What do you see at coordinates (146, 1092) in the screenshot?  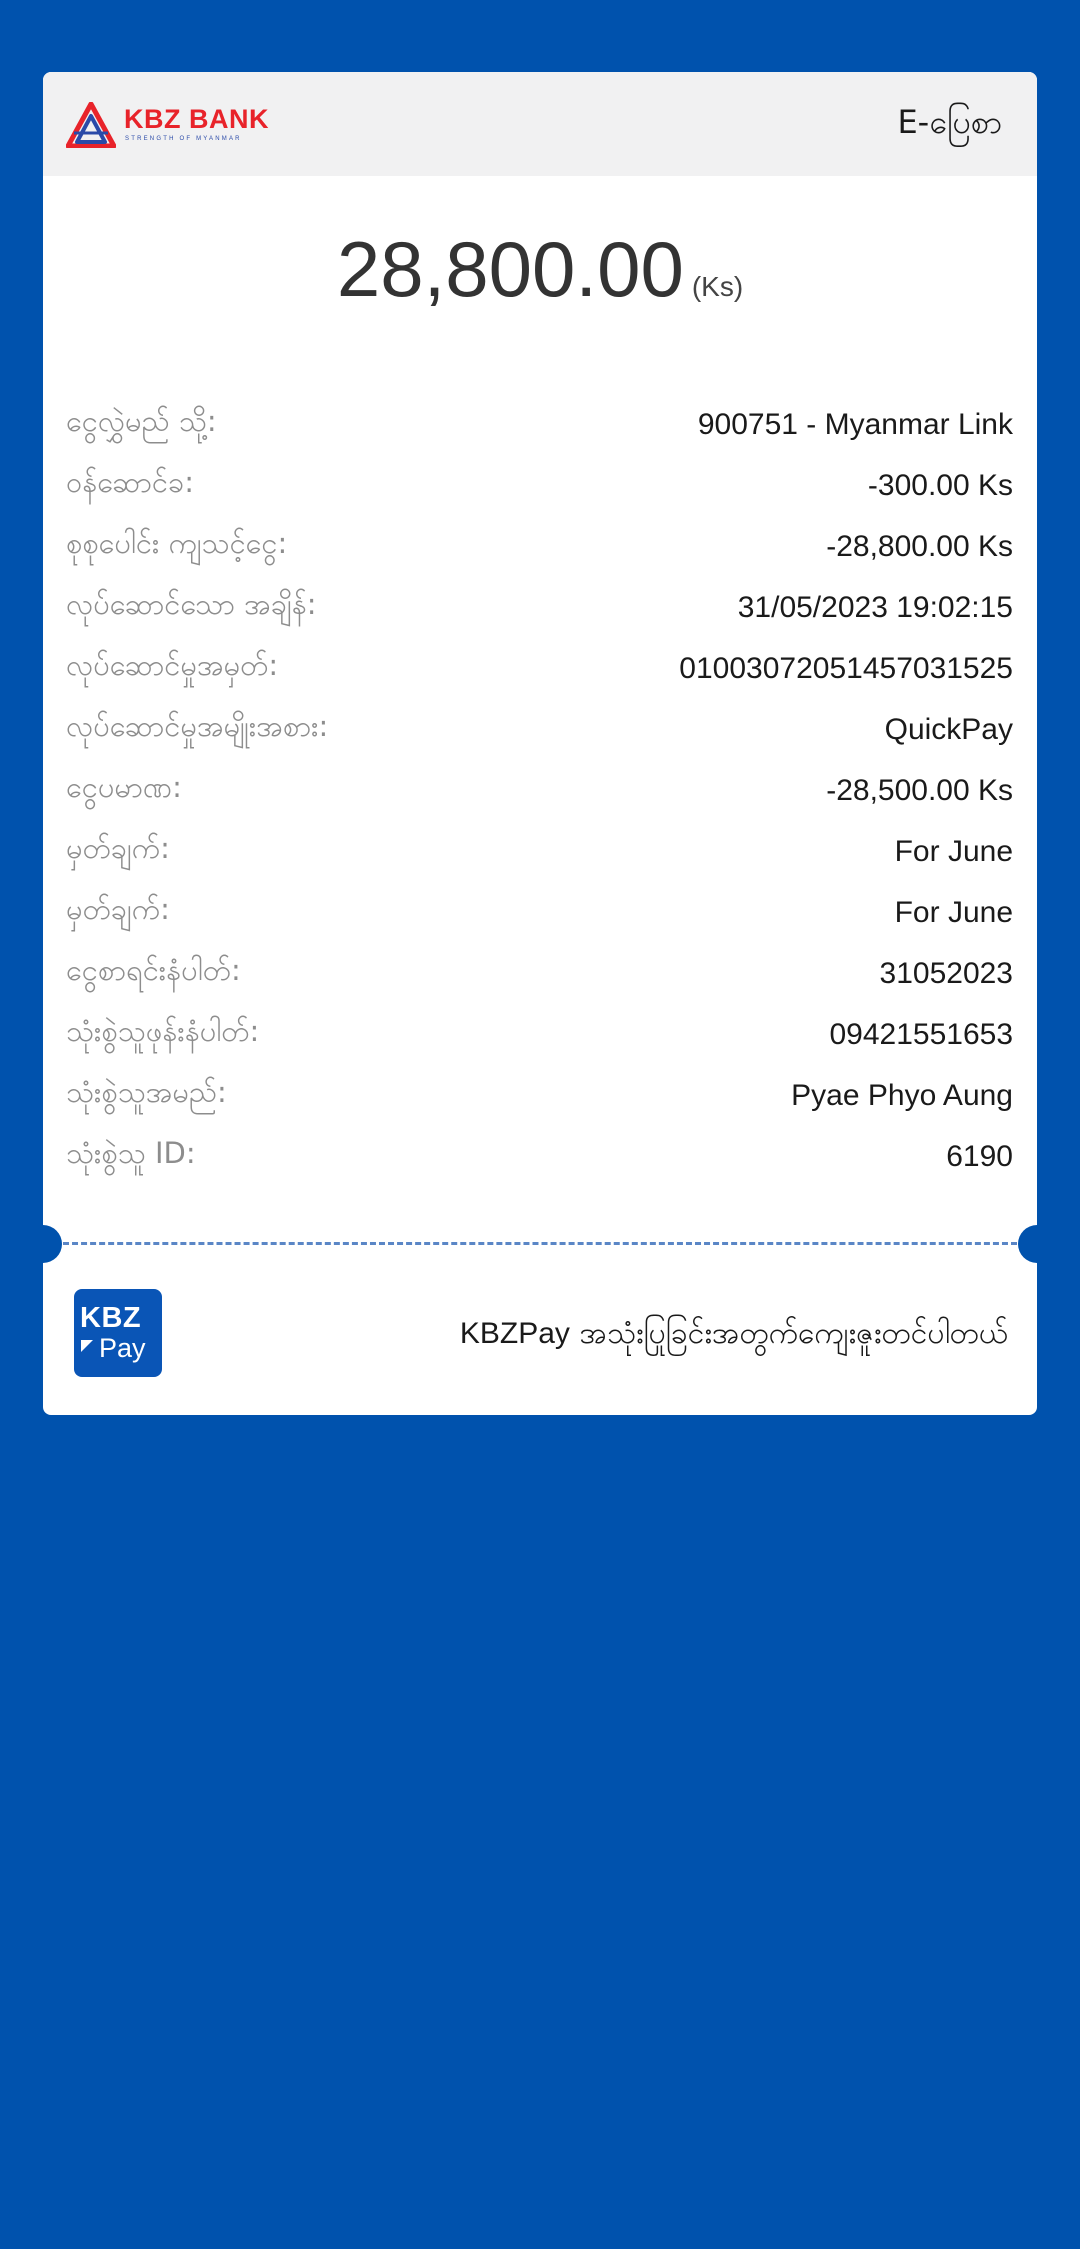 I see `detail-label: သုံးစွဲသူအမည်:` at bounding box center [146, 1092].